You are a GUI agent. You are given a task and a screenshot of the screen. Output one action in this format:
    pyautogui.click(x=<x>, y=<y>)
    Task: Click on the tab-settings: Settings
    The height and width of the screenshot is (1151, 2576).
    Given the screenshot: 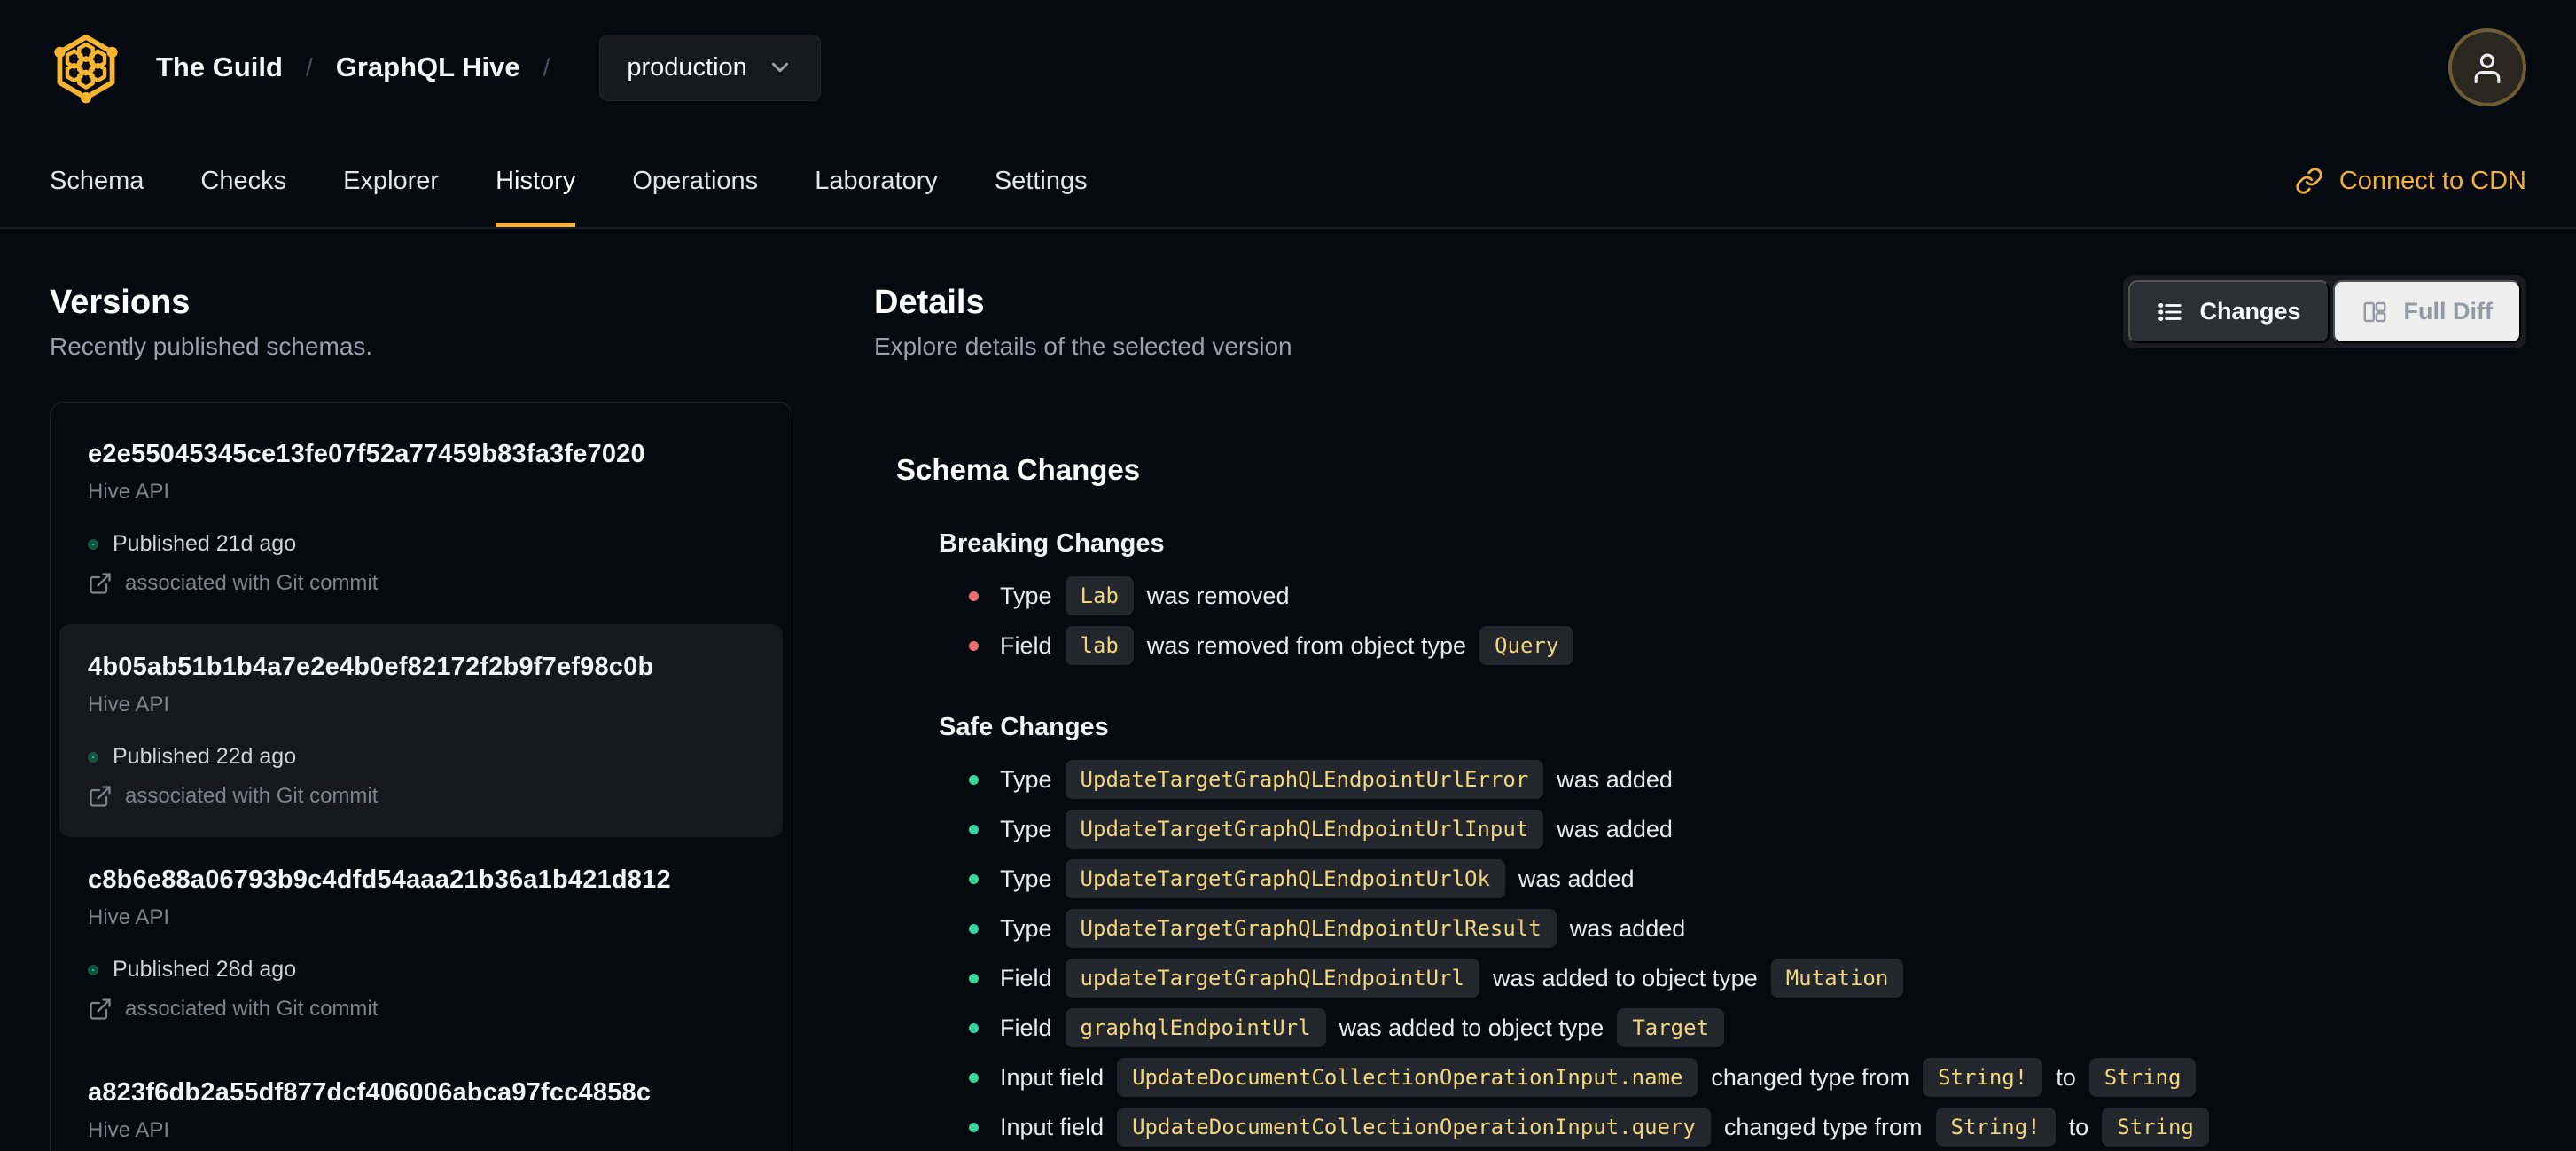 What is the action you would take?
    pyautogui.click(x=1041, y=181)
    